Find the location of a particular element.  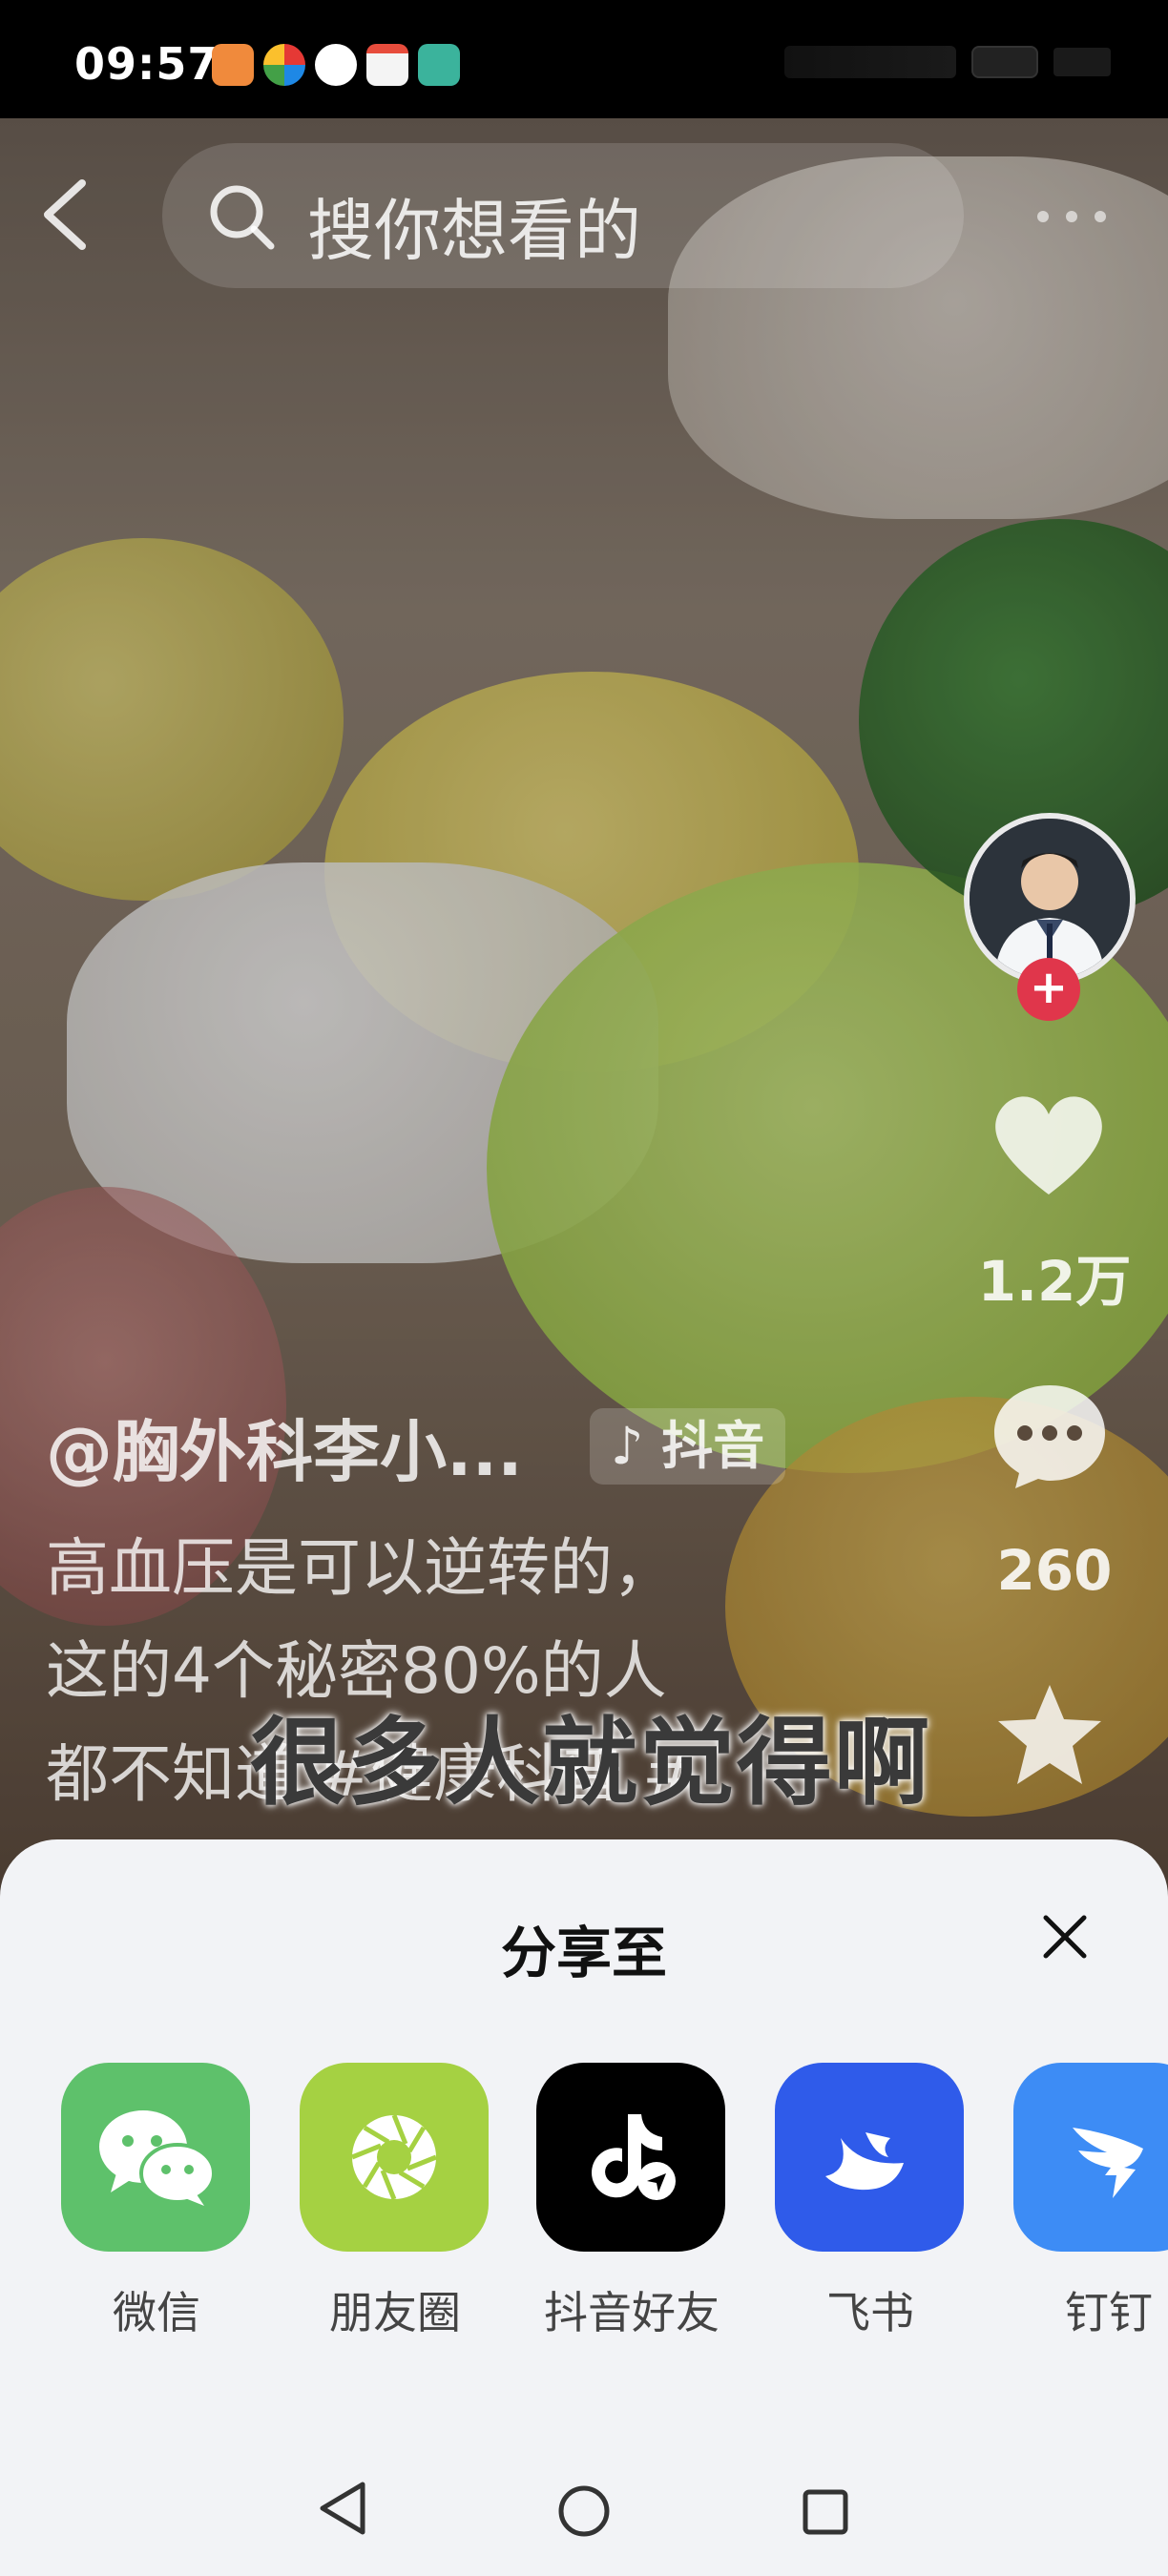

doctor-avatar-image is located at coordinates (1050, 899).